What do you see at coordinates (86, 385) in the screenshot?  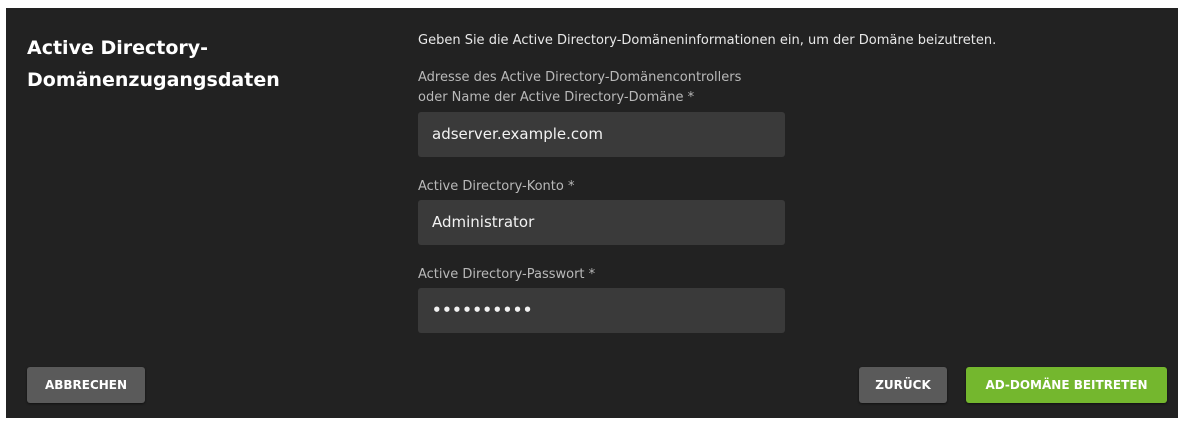 I see `cancel-button: ABBRECHEN` at bounding box center [86, 385].